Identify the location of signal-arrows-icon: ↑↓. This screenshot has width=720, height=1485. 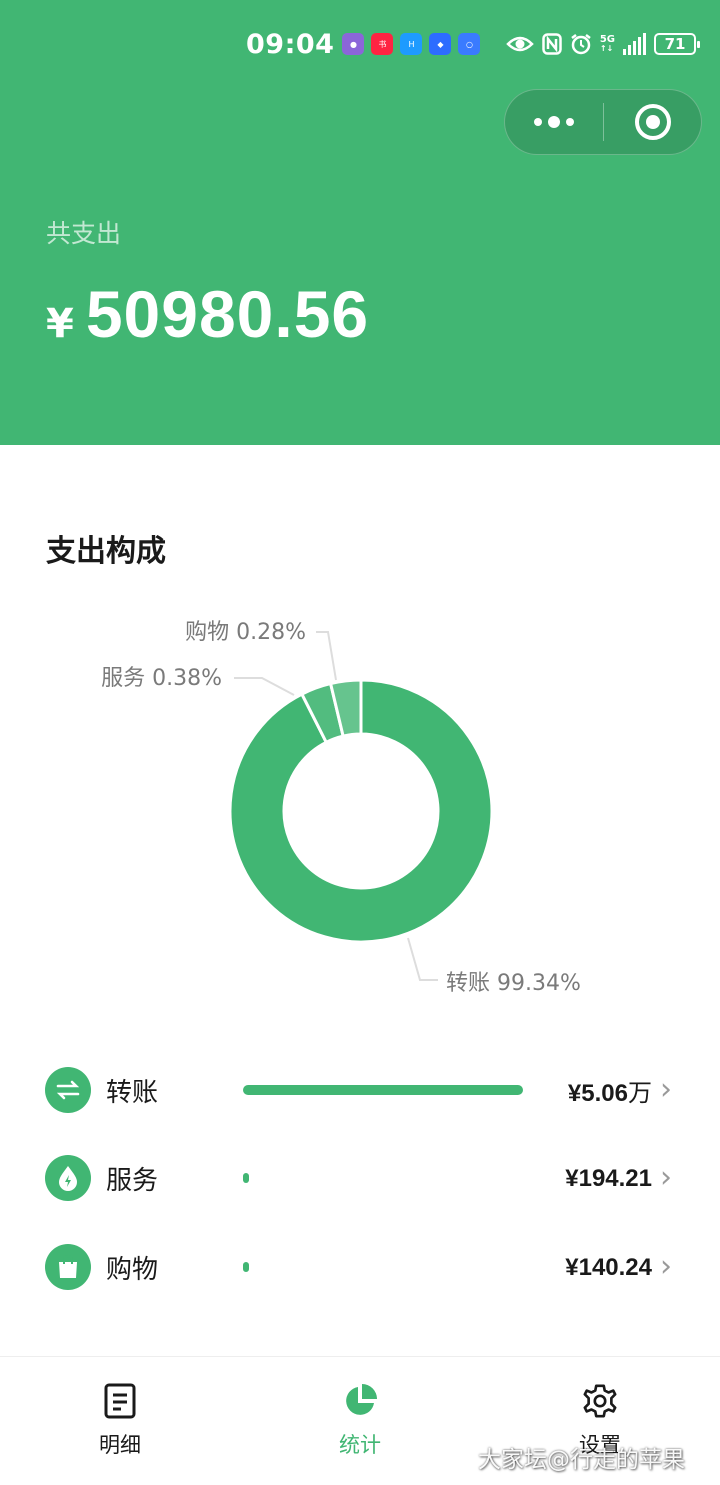
(606, 48).